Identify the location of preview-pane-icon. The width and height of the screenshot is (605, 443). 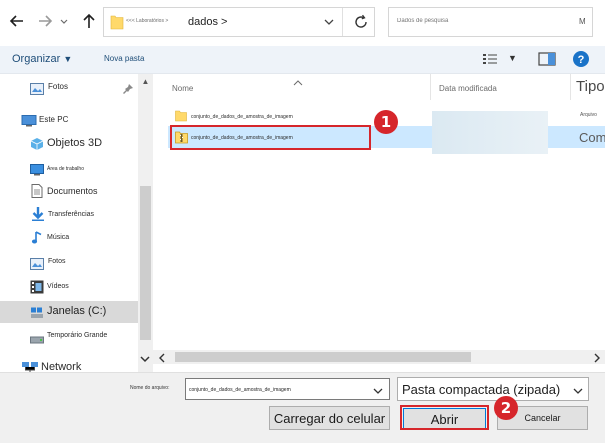
(547, 59).